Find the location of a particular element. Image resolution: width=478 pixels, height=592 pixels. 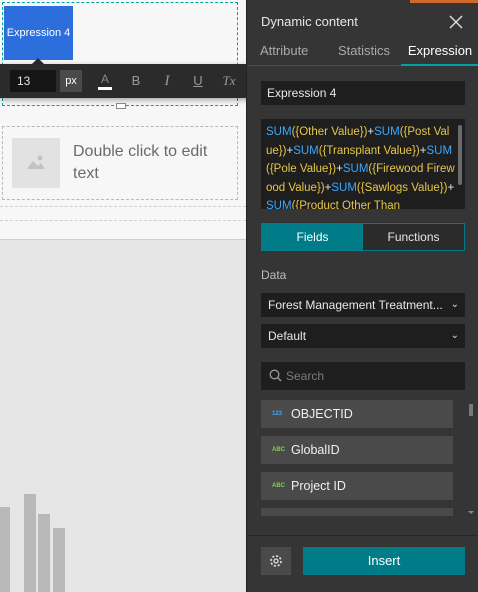

search-icon is located at coordinates (275, 375).